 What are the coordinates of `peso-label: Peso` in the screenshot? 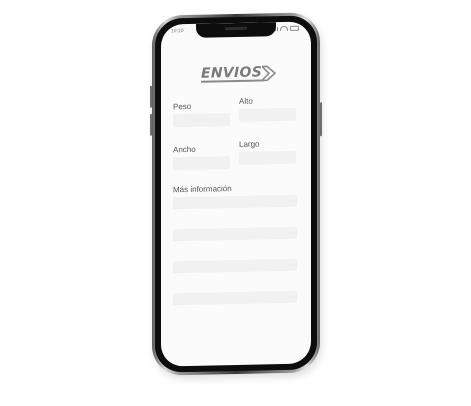 It's located at (182, 106).